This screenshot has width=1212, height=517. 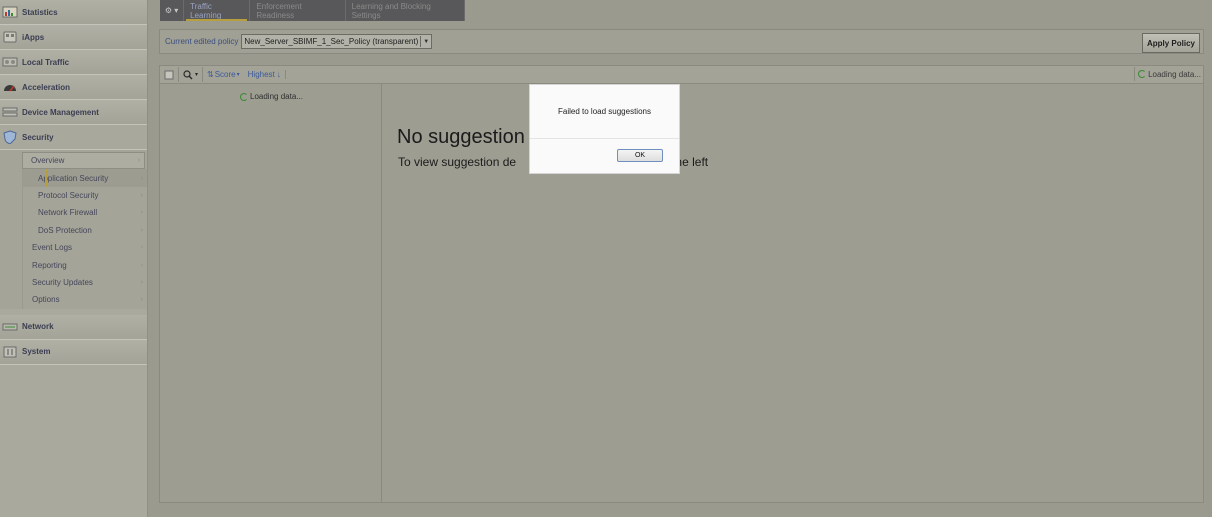 I want to click on submenu-options: Options ›, so click(x=85, y=299).